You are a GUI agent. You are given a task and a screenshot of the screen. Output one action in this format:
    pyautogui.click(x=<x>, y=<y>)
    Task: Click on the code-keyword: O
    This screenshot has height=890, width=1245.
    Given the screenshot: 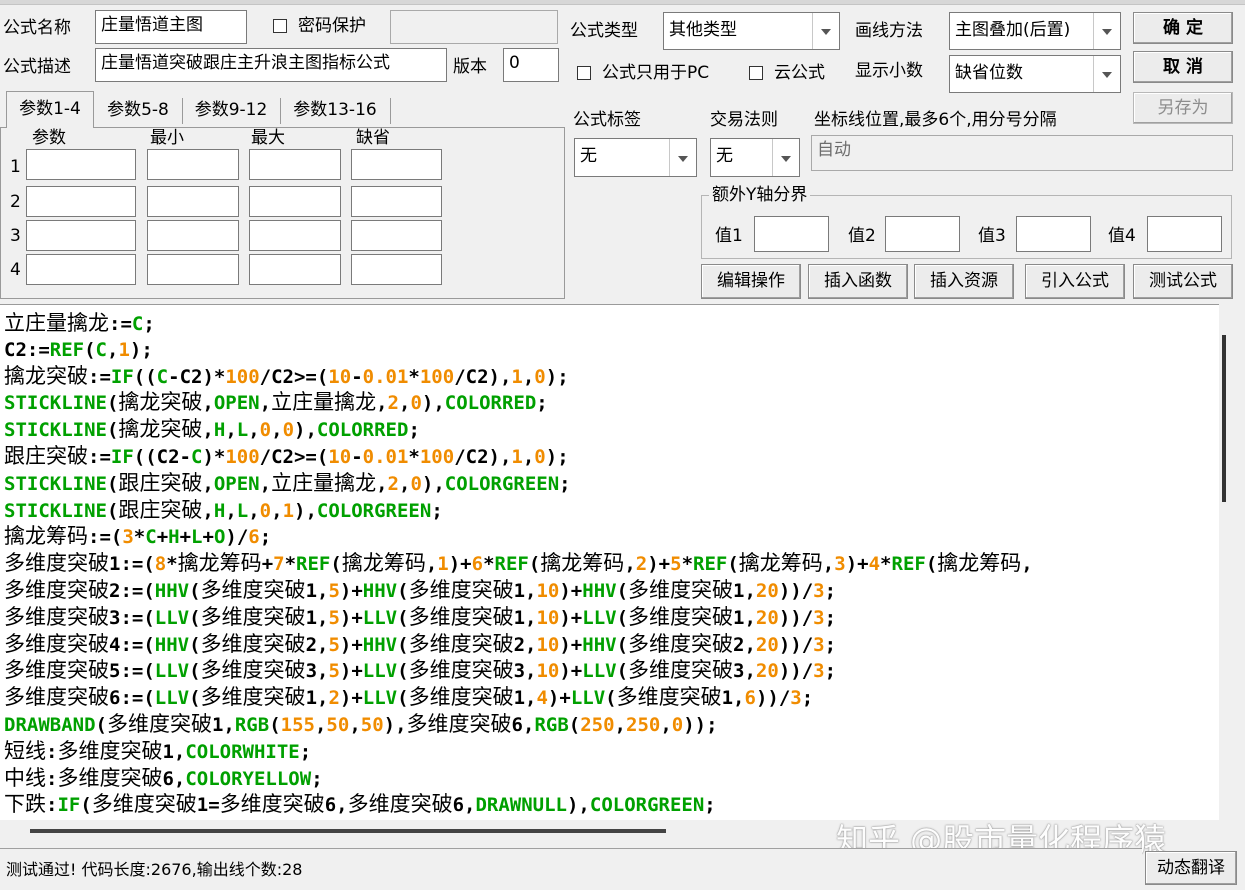 What is the action you would take?
    pyautogui.click(x=219, y=537)
    